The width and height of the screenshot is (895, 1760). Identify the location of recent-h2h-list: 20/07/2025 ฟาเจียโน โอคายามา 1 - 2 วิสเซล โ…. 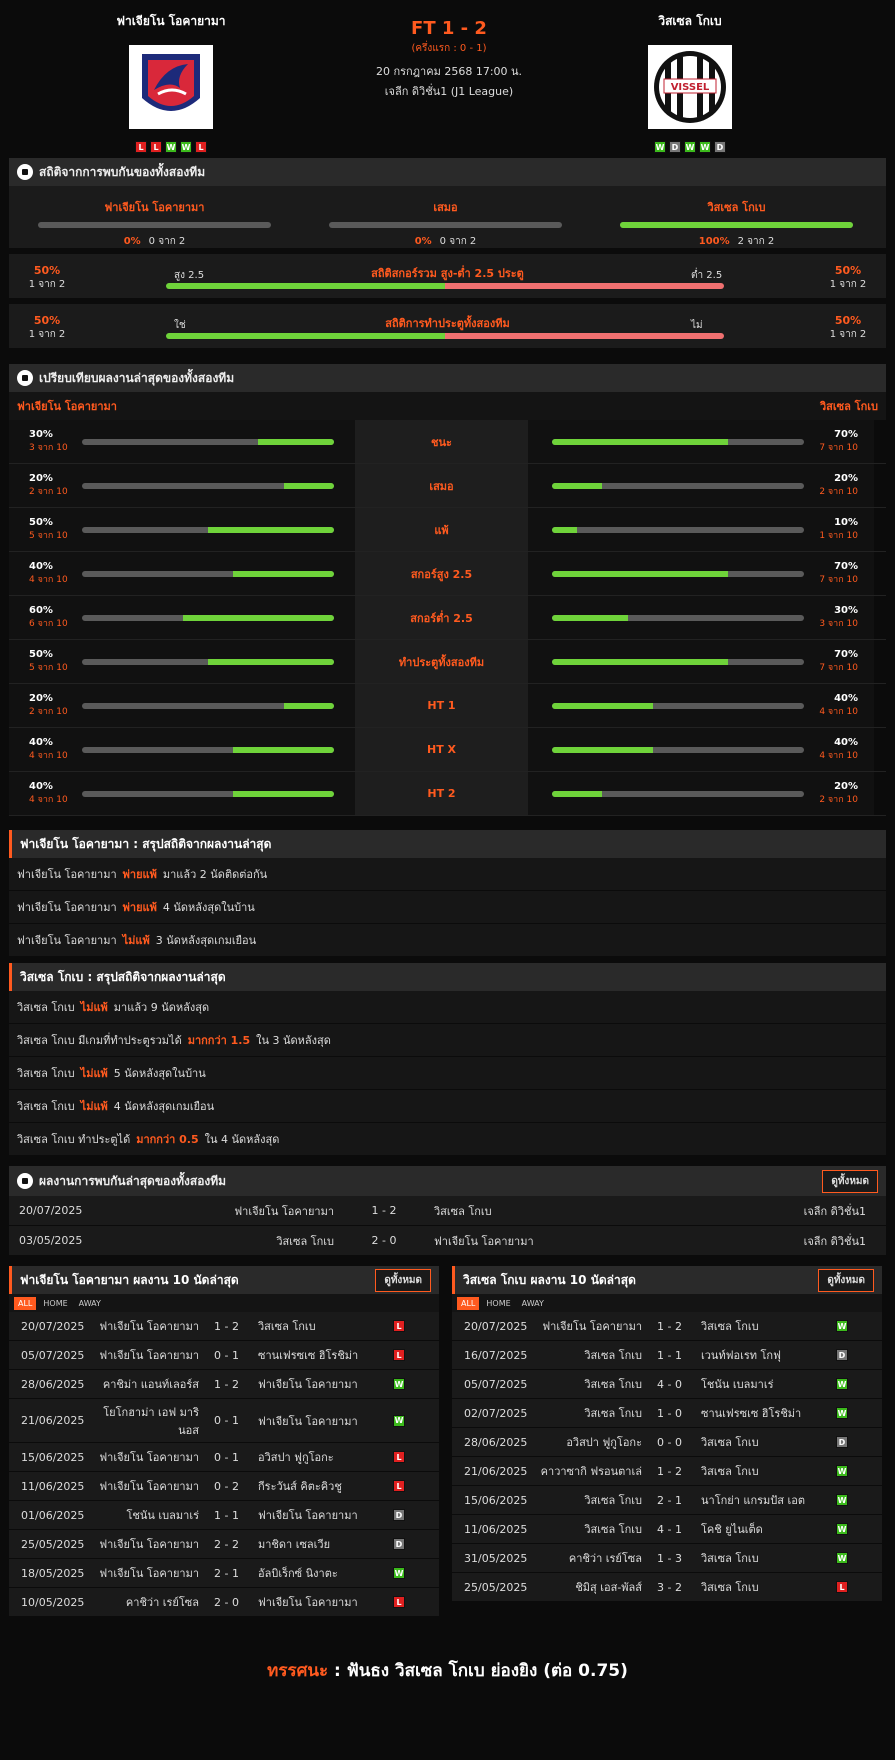
(447, 1226).